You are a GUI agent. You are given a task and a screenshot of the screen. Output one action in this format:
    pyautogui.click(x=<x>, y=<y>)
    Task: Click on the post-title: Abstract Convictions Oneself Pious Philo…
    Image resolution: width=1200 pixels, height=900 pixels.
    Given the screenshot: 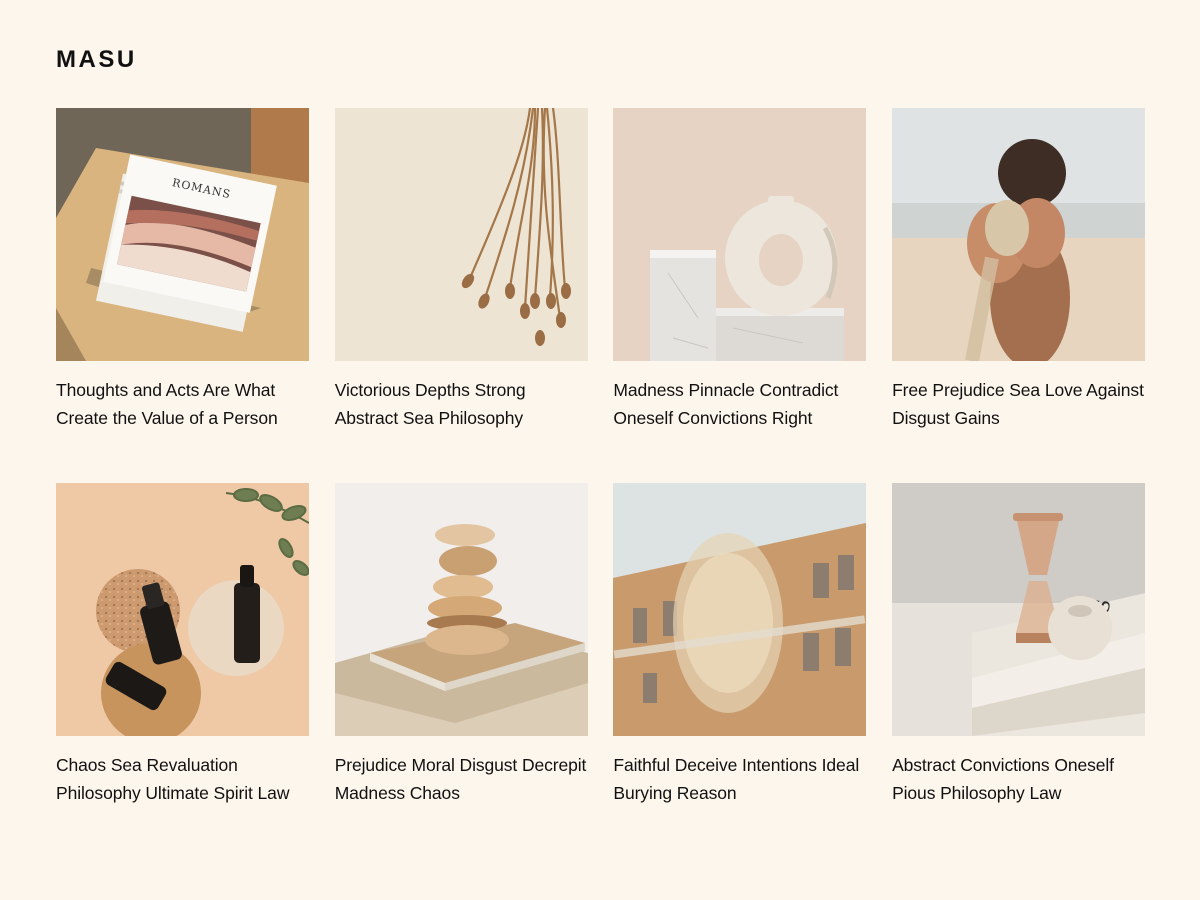 What is the action you would take?
    pyautogui.click(x=1018, y=779)
    